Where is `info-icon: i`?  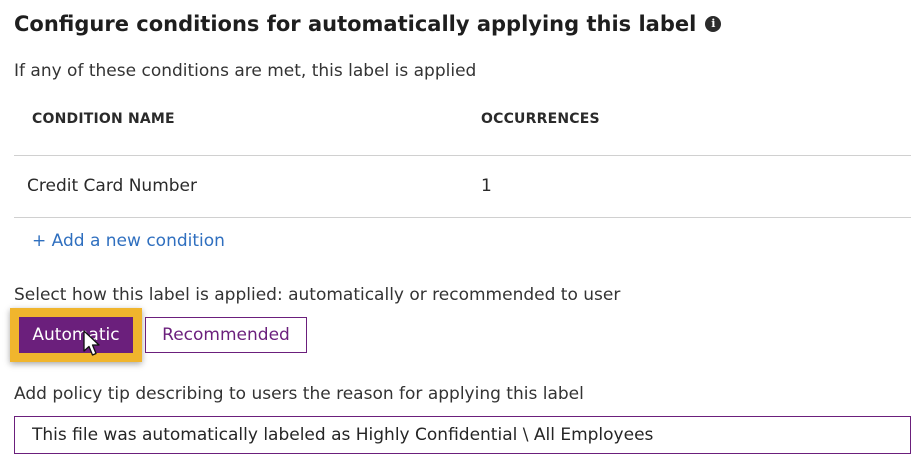
info-icon: i is located at coordinates (713, 24).